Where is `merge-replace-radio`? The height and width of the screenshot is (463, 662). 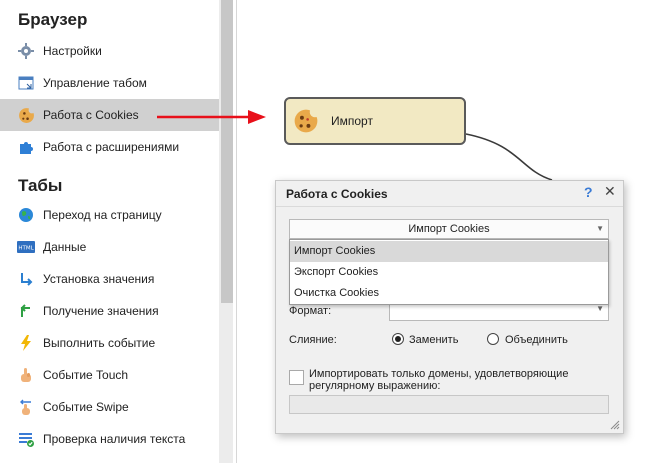
merge-replace-radio is located at coordinates (398, 339).